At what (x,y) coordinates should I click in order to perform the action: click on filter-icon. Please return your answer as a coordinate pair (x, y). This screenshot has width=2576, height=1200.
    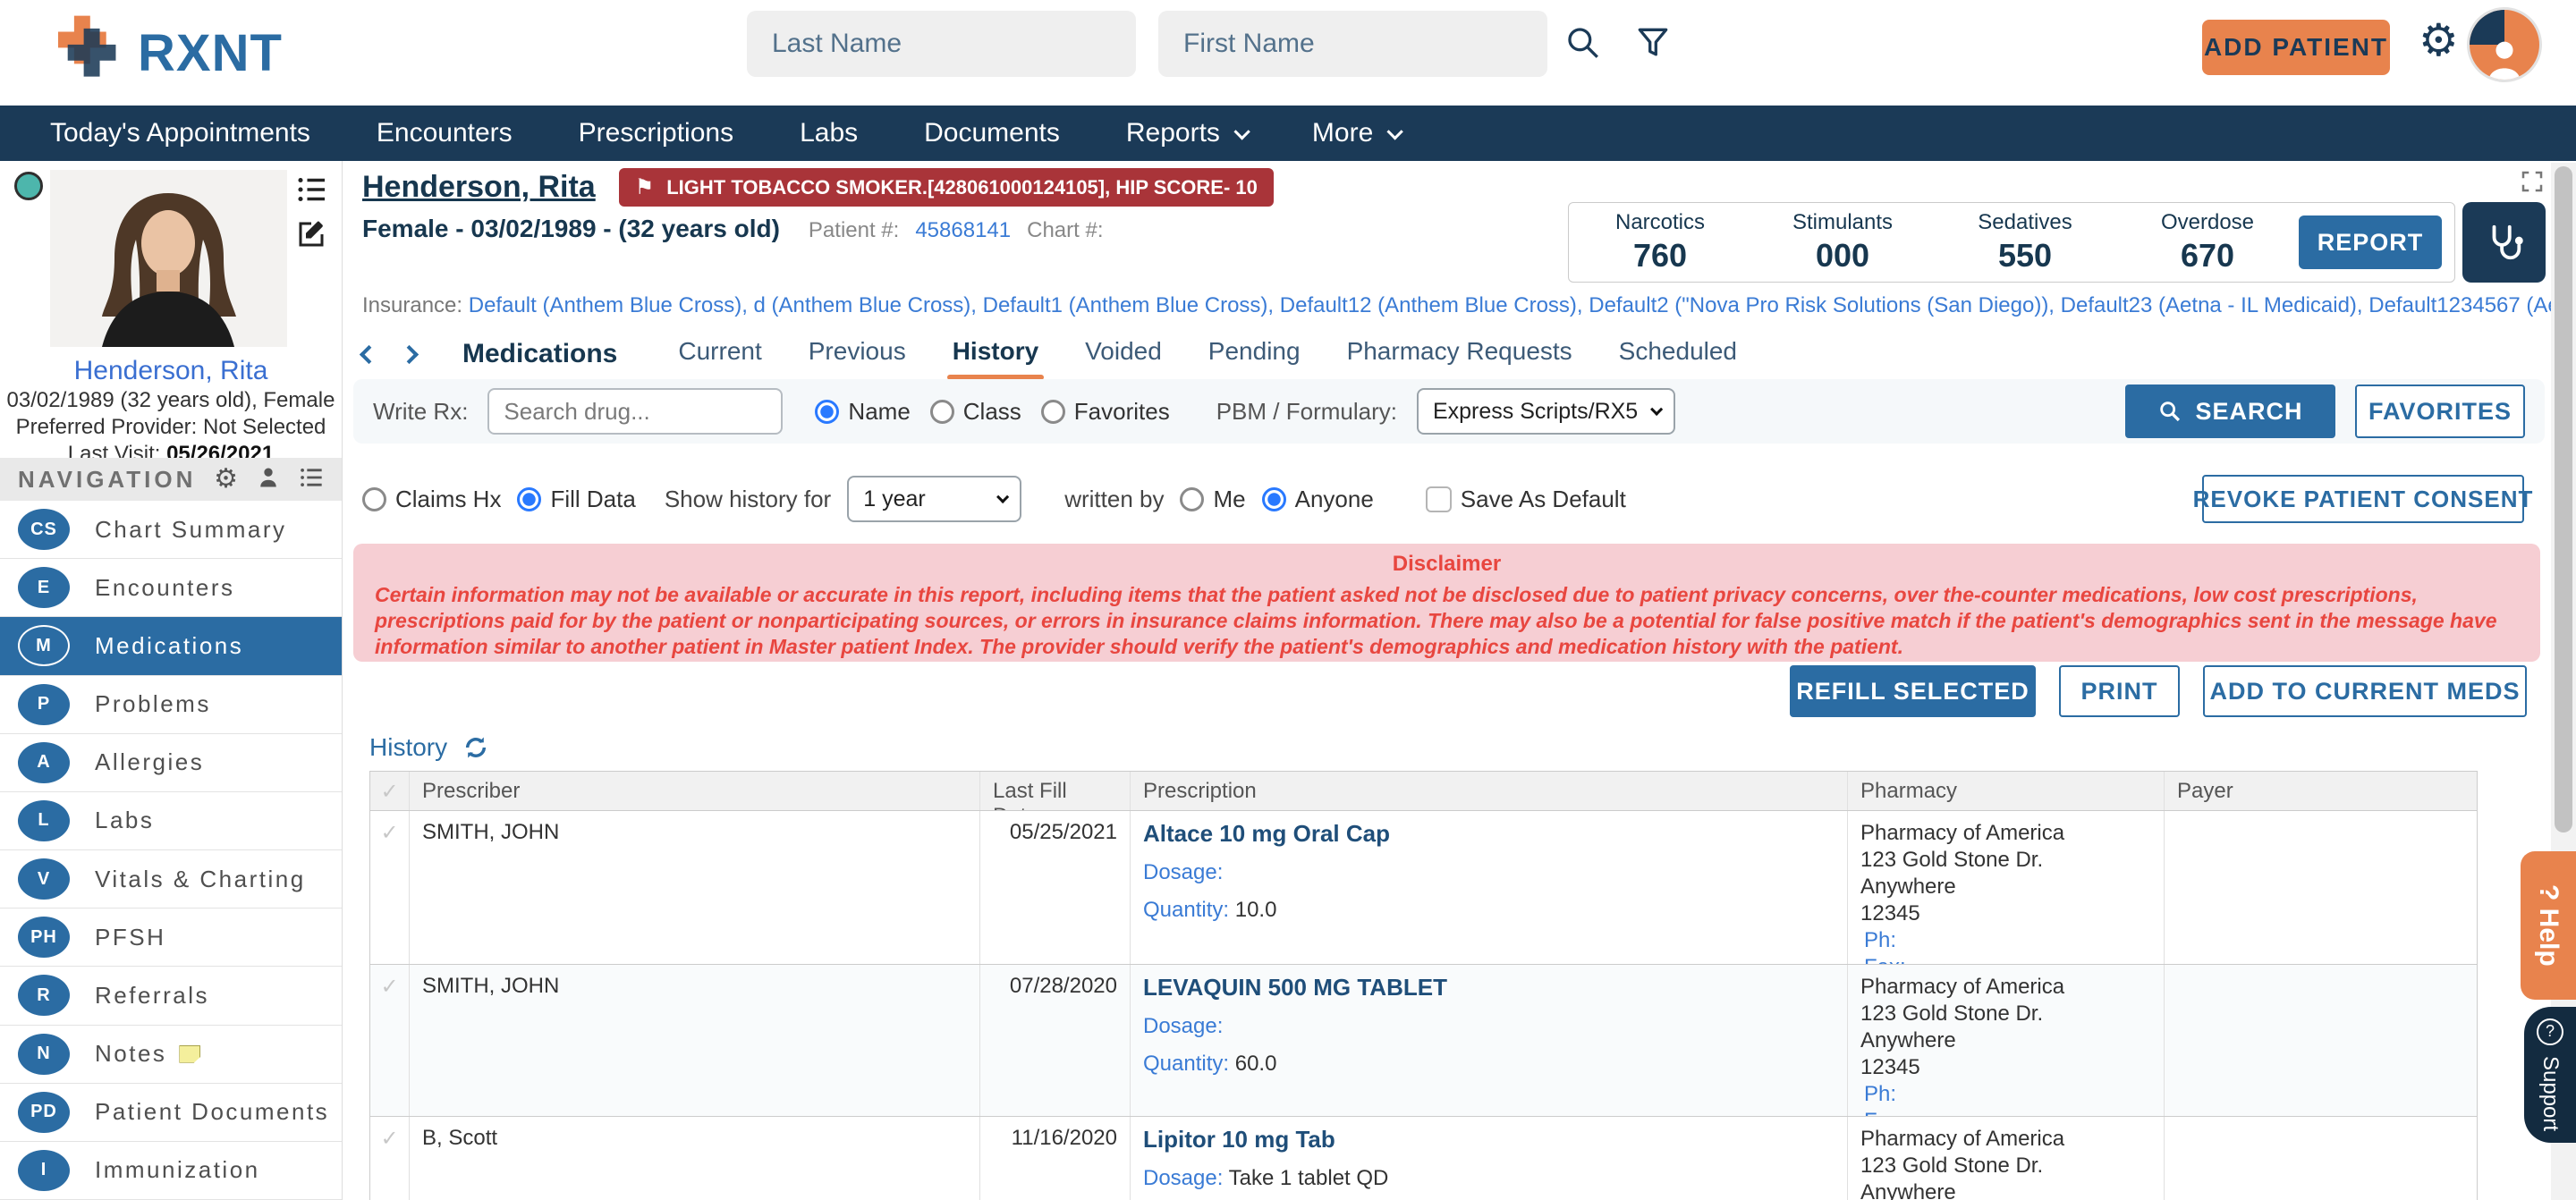
    Looking at the image, I should click on (1653, 43).